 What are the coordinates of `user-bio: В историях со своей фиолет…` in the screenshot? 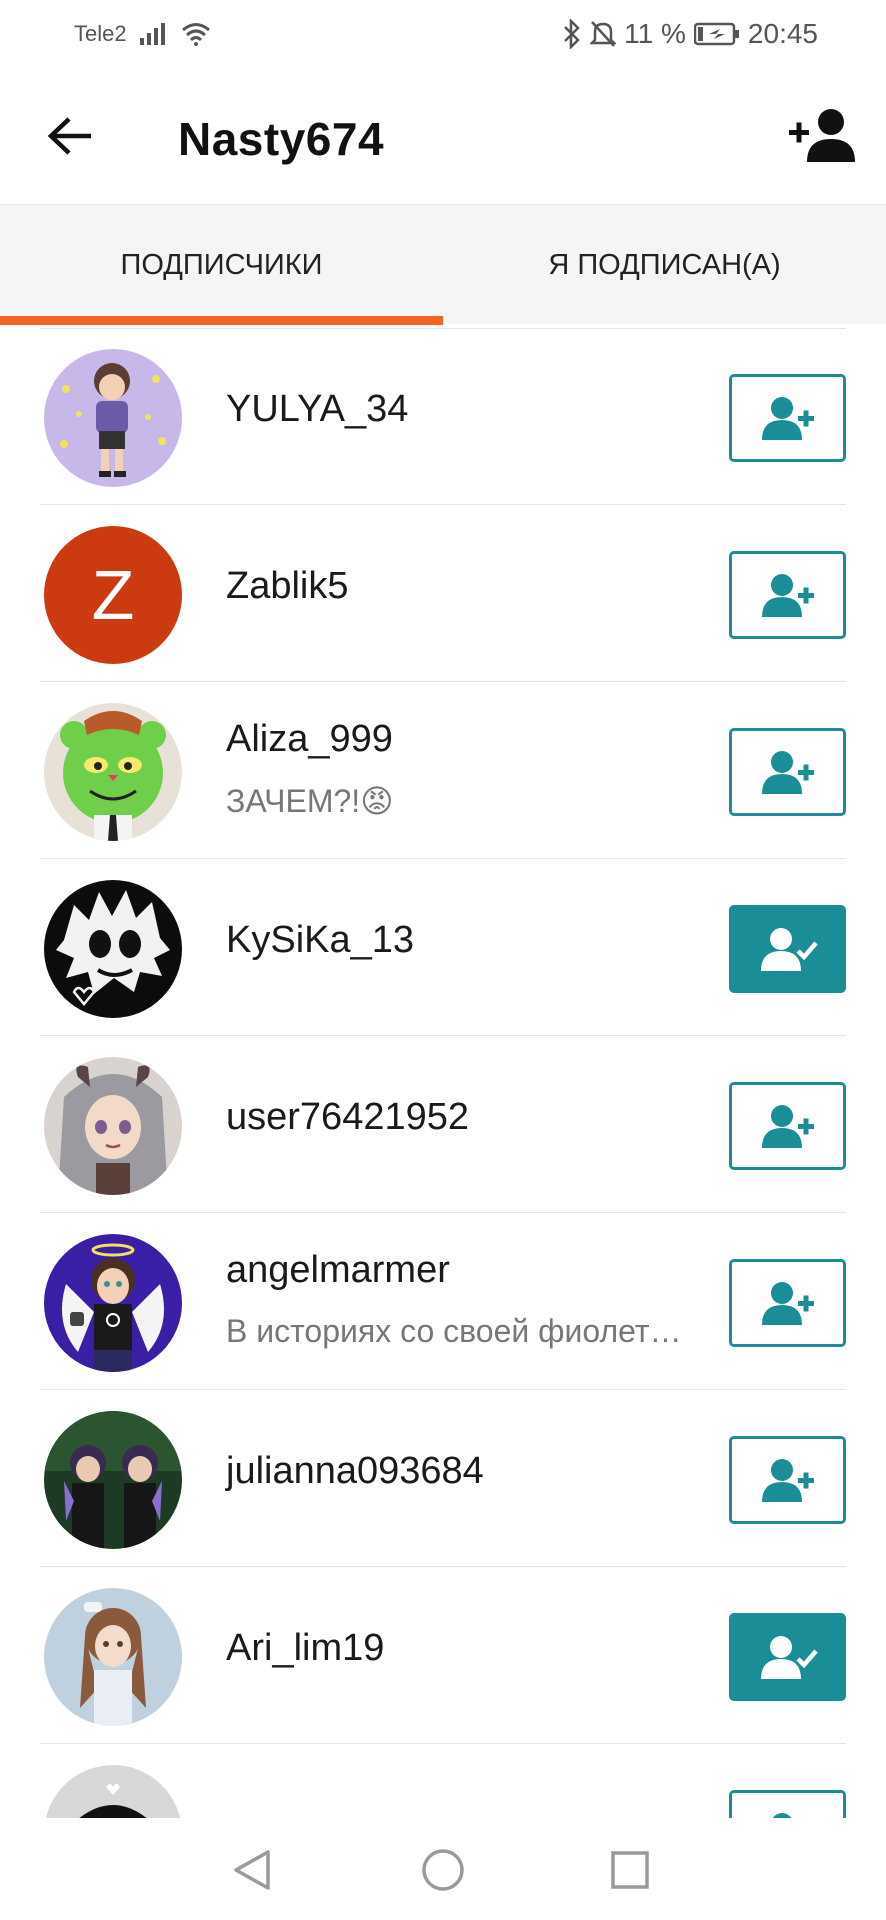 It's located at (454, 1331).